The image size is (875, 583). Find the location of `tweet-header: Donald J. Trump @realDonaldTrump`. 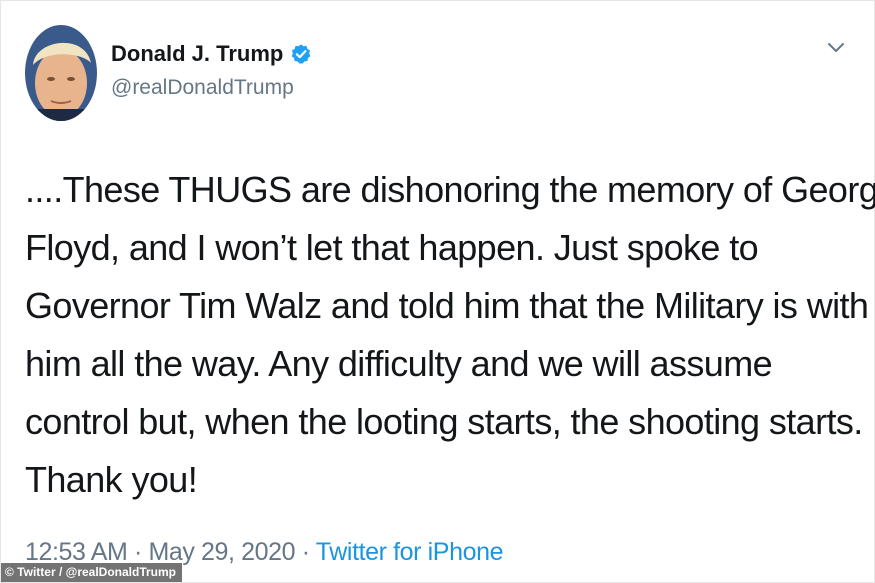

tweet-header: Donald J. Trump @realDonaldTrump is located at coordinates (168, 73).